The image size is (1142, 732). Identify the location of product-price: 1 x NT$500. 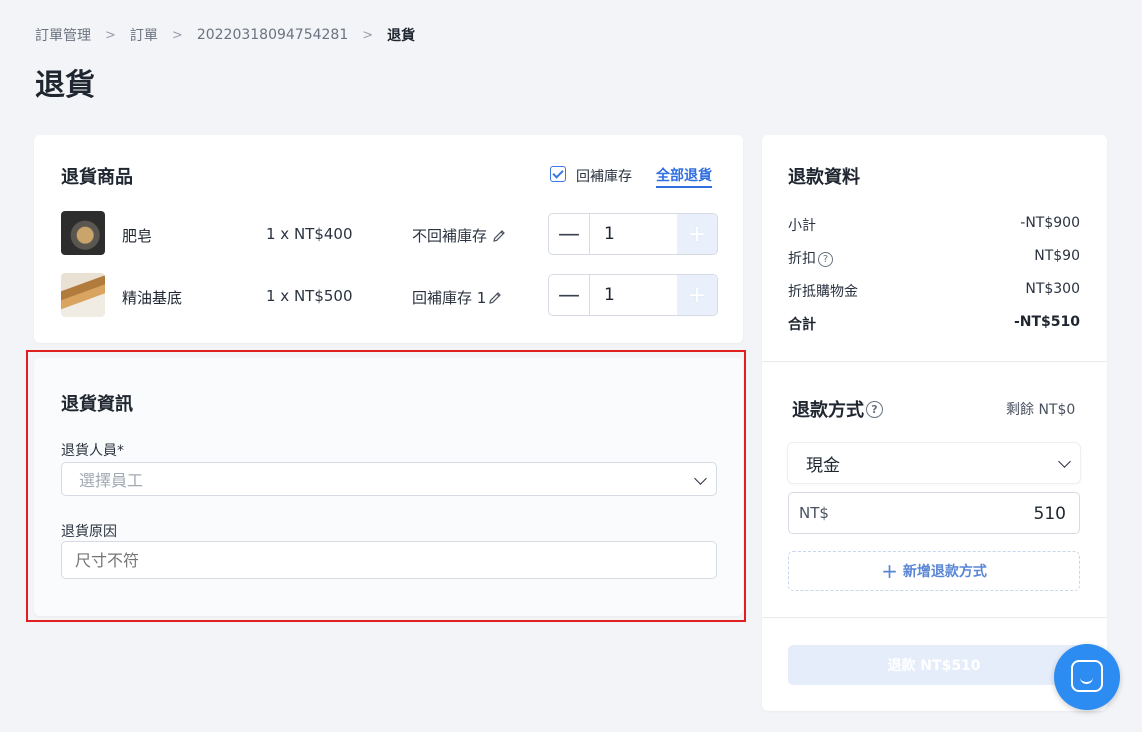
(309, 296).